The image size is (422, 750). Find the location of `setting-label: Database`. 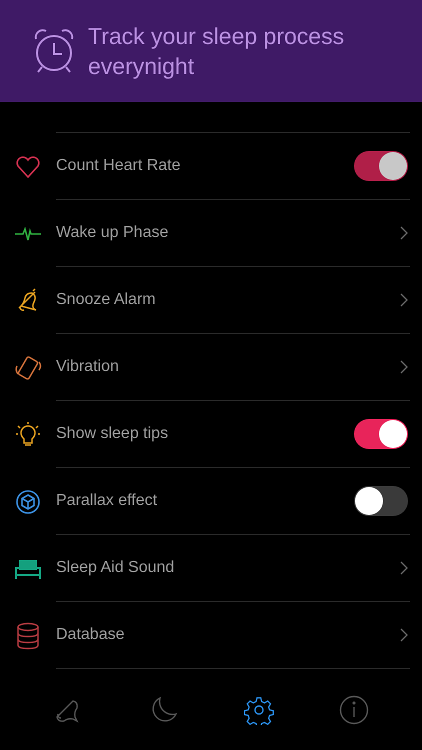

setting-label: Database is located at coordinates (90, 635).